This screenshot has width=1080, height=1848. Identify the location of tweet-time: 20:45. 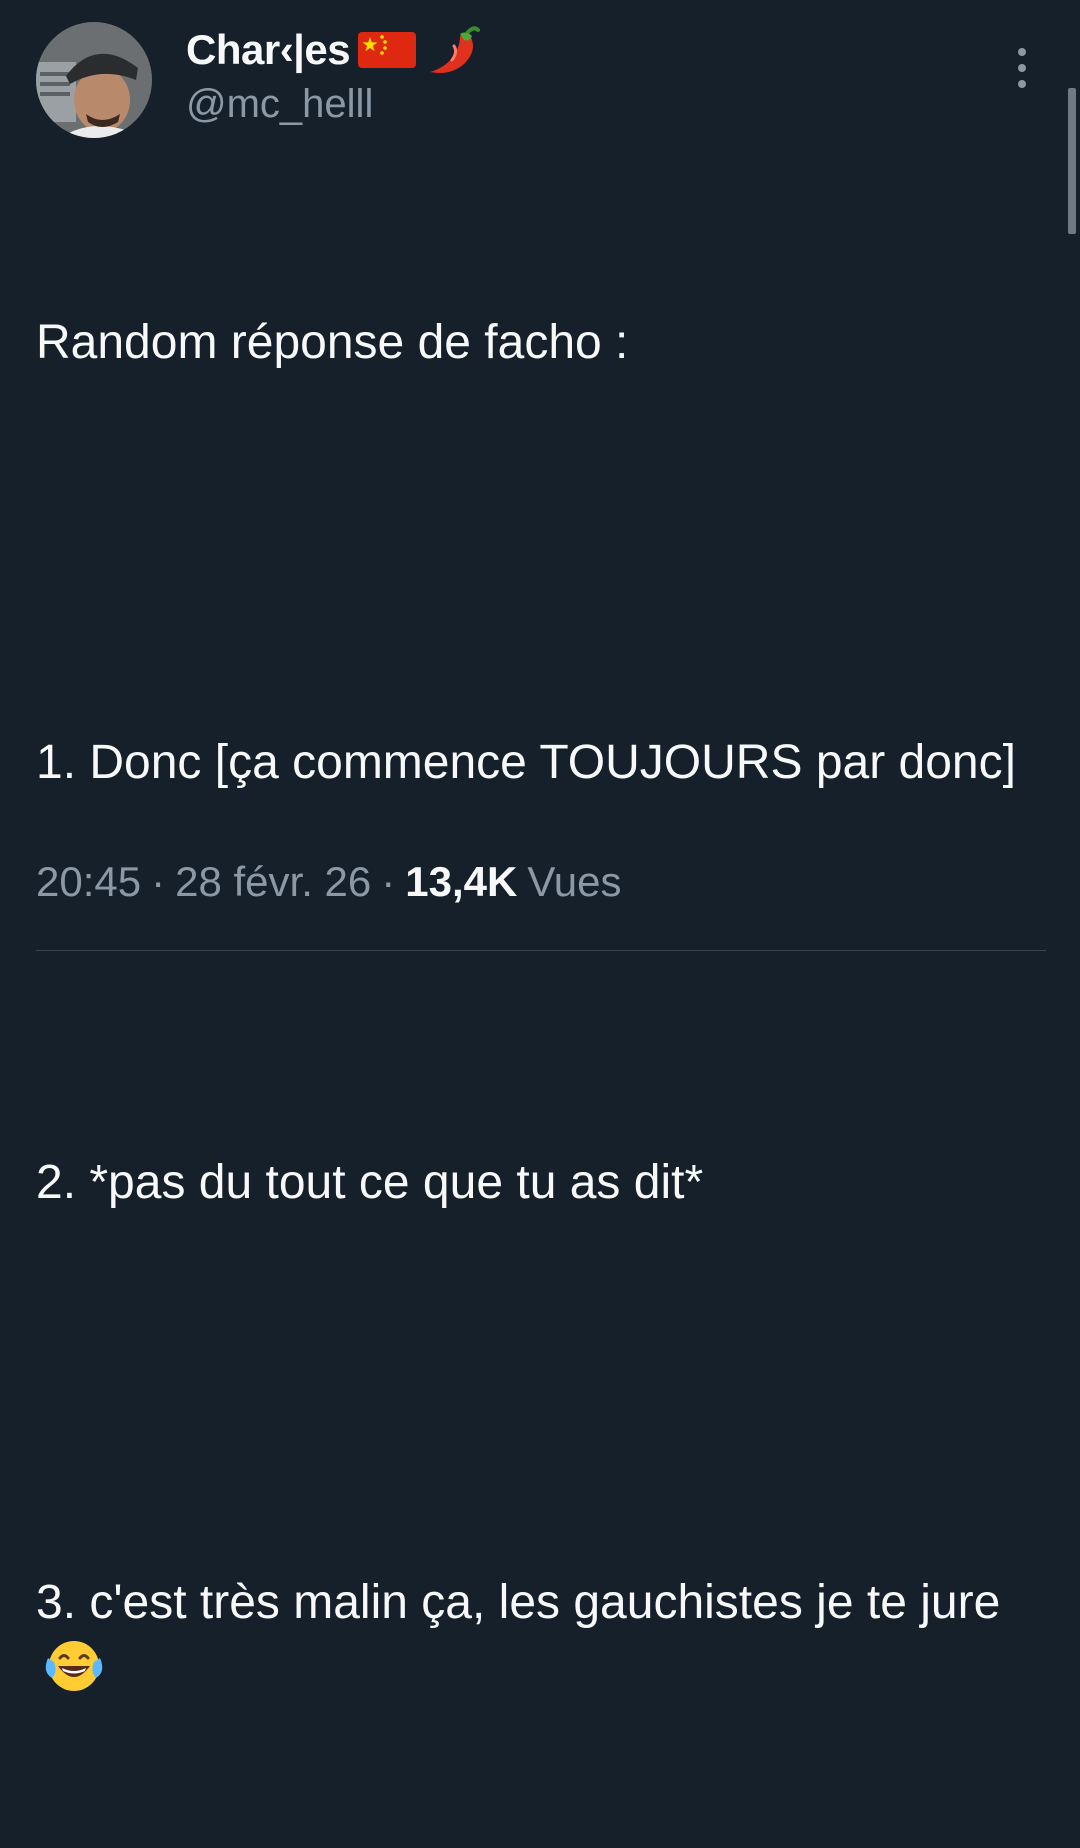
(88, 882).